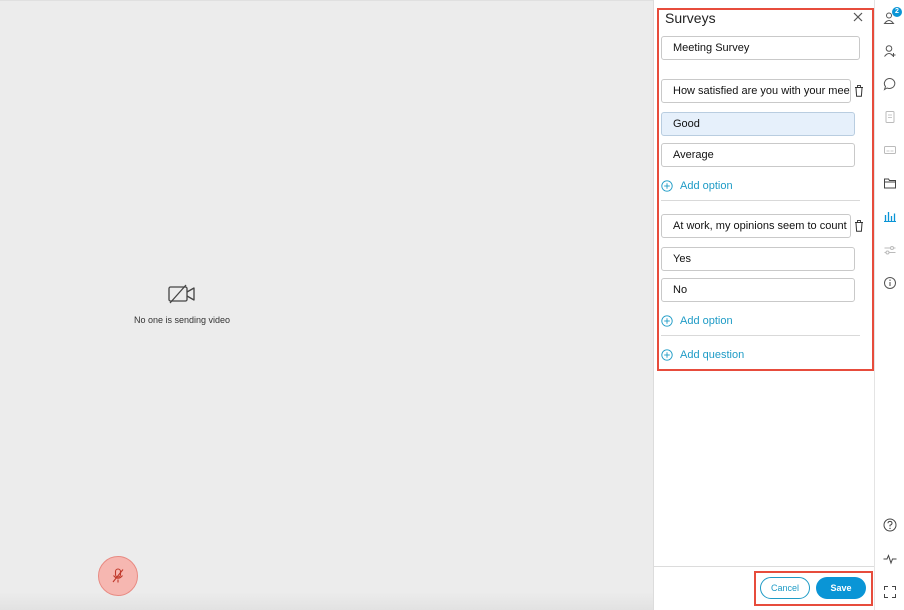  What do you see at coordinates (841, 588) in the screenshot?
I see `save-button: Save` at bounding box center [841, 588].